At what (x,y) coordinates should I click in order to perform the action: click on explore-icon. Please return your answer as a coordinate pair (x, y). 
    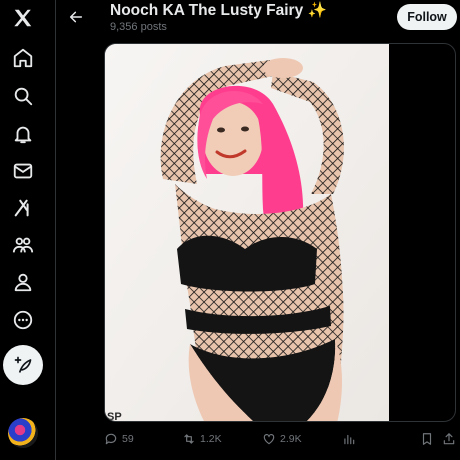
    Looking at the image, I should click on (23, 96).